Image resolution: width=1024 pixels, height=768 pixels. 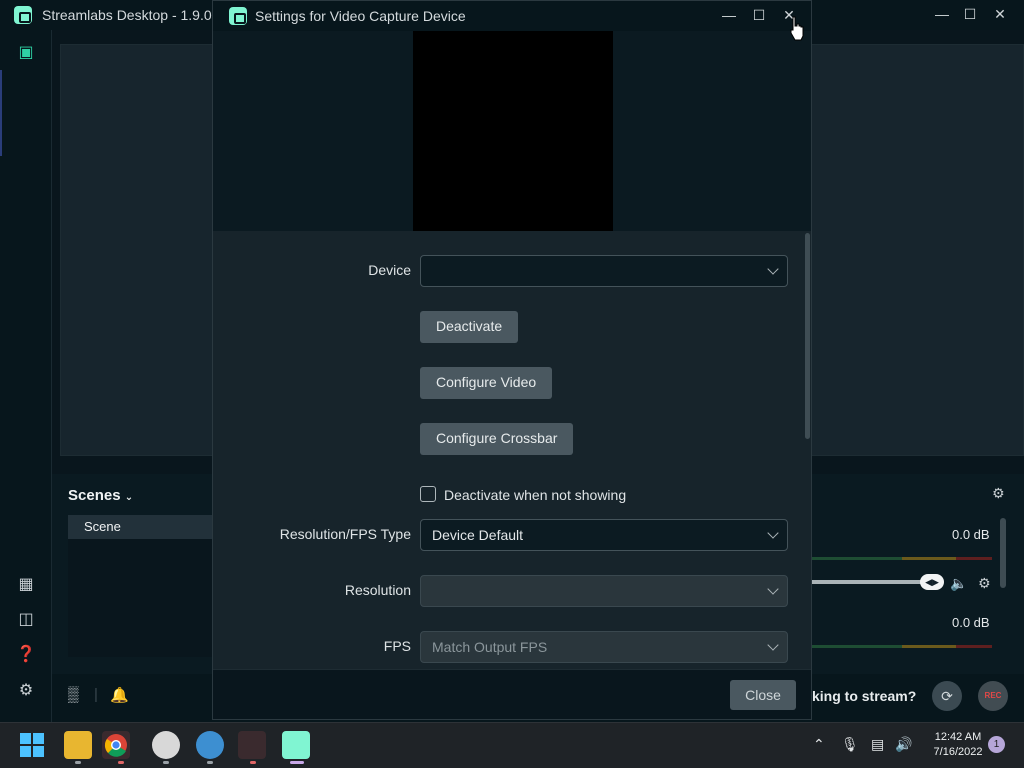 I want to click on resolution-fps-type-value: Device Default, so click(x=478, y=535).